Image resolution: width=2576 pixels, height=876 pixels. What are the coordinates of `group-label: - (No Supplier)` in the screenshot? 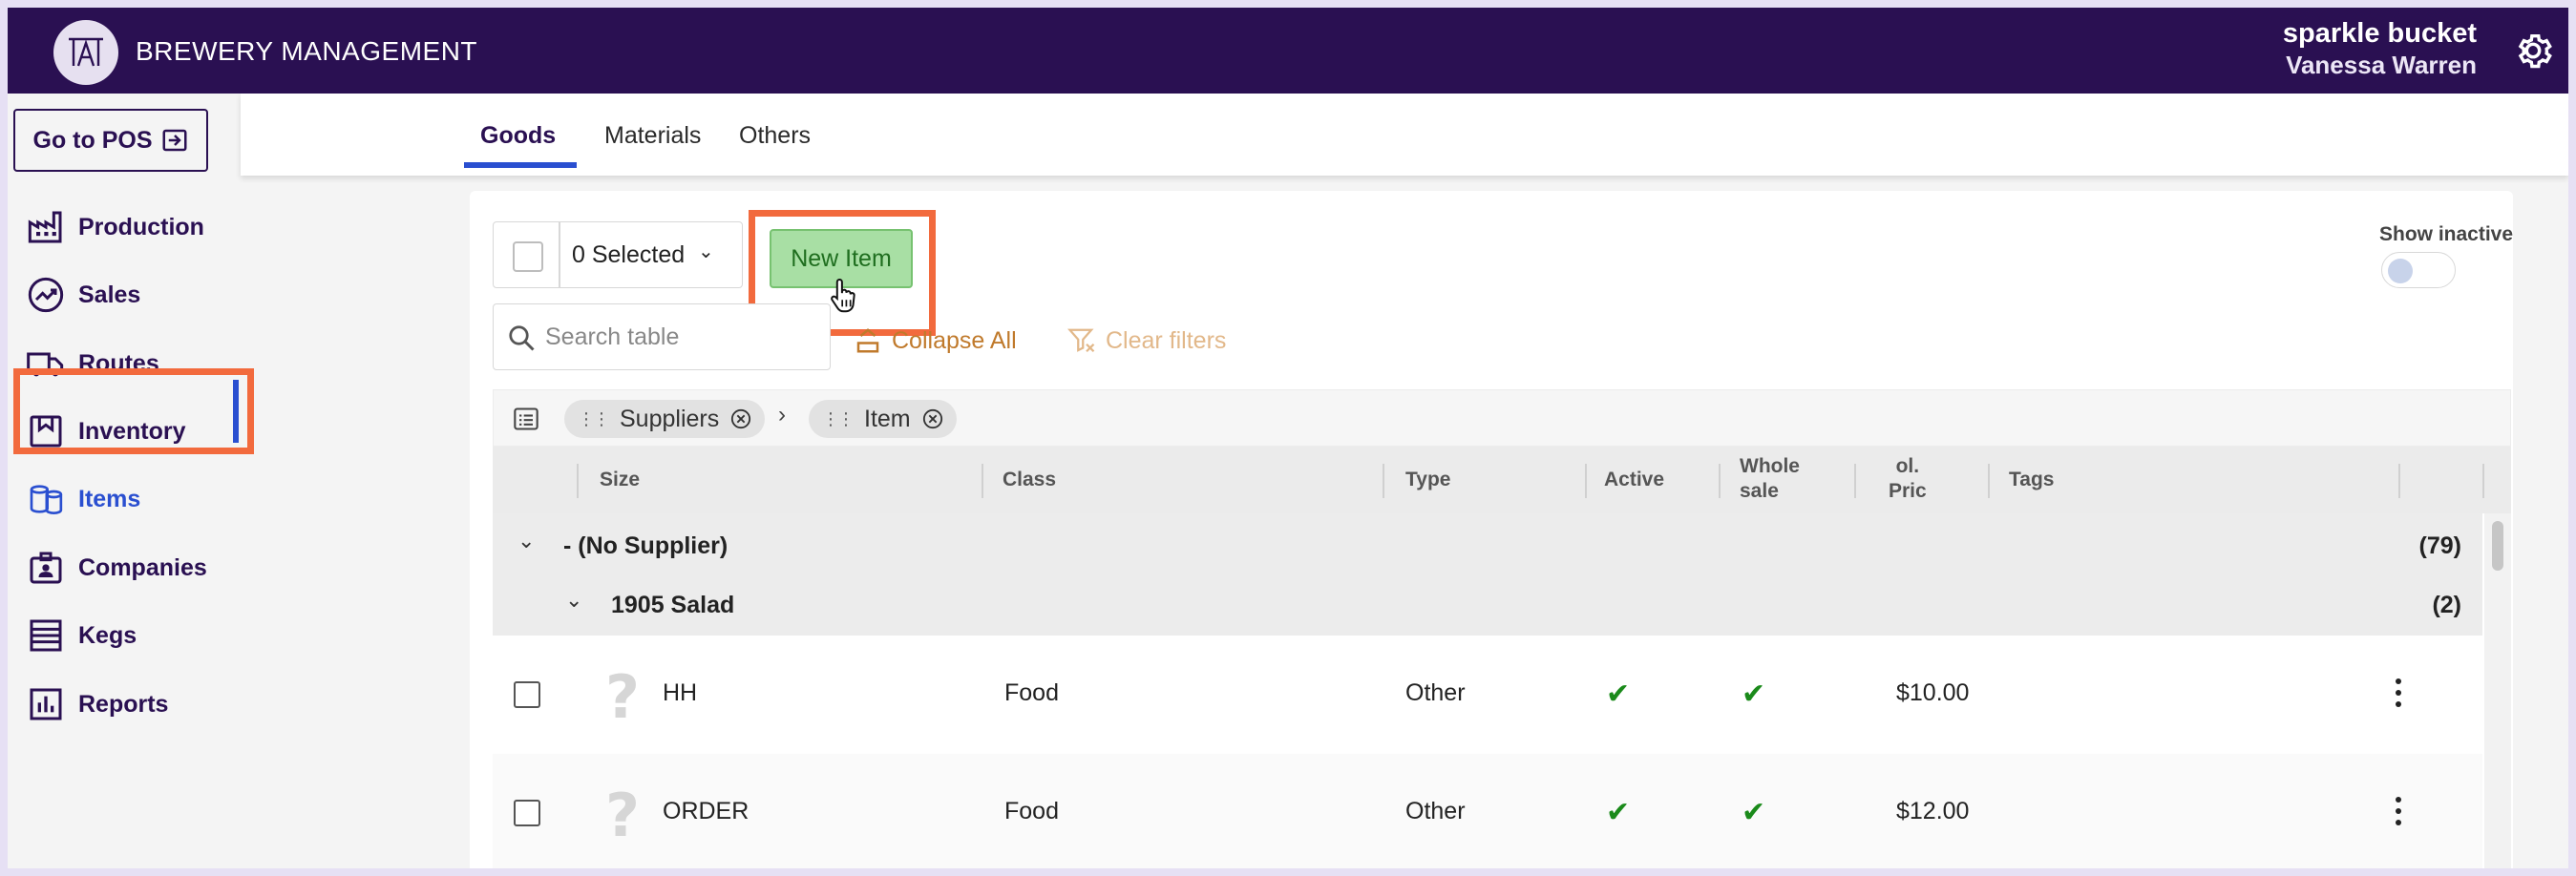 It's located at (645, 546).